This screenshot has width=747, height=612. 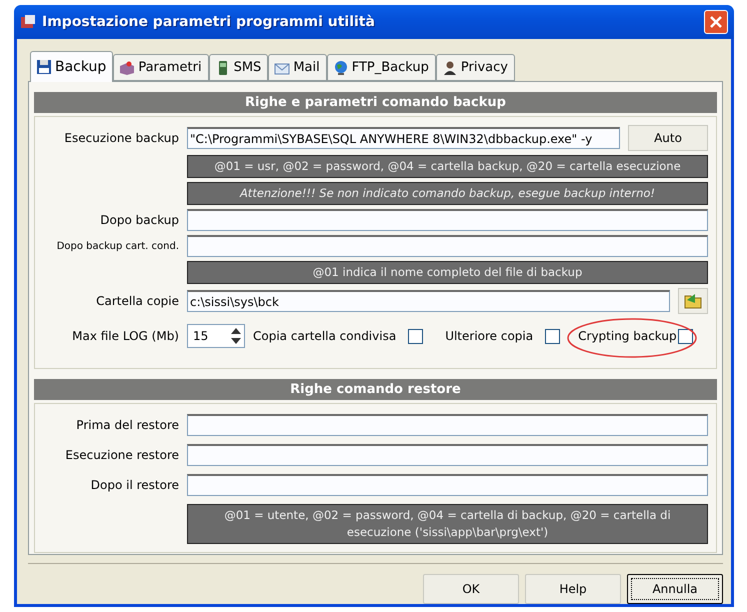 I want to click on warning-note: Attenzione!!! Se non indicato comando backup, esegue backup interno!, so click(x=447, y=193).